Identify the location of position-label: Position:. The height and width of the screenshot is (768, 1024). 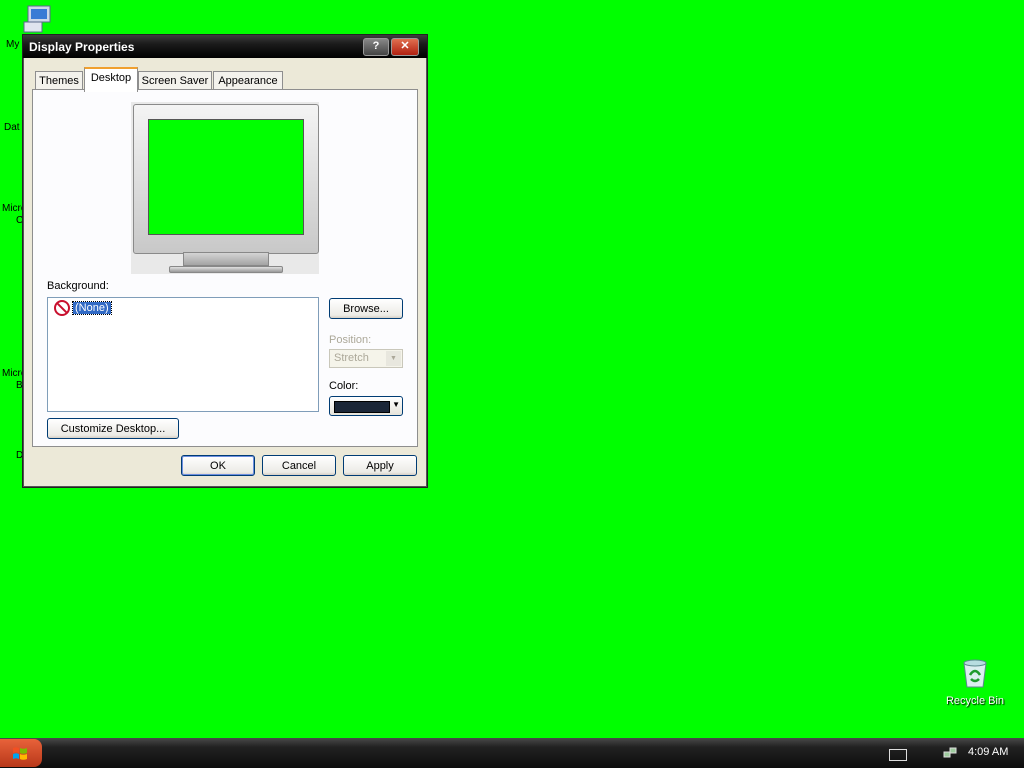
(350, 340).